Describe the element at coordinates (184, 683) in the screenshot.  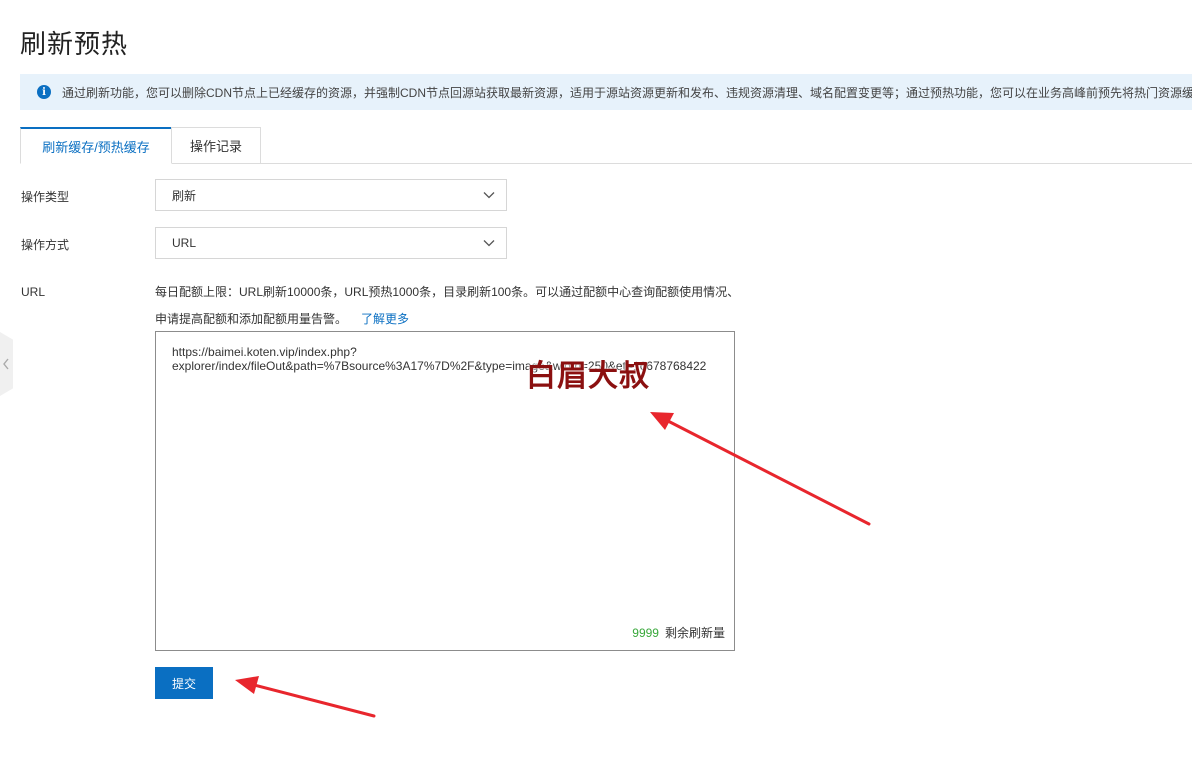
I see `submit-button: 提交` at that location.